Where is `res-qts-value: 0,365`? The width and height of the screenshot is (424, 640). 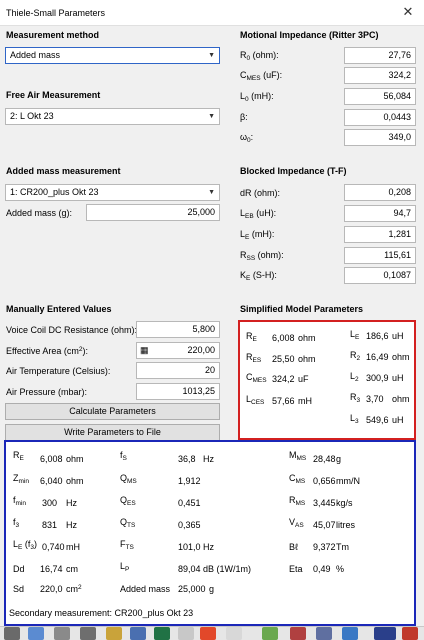
res-qts-value: 0,365 is located at coordinates (189, 525).